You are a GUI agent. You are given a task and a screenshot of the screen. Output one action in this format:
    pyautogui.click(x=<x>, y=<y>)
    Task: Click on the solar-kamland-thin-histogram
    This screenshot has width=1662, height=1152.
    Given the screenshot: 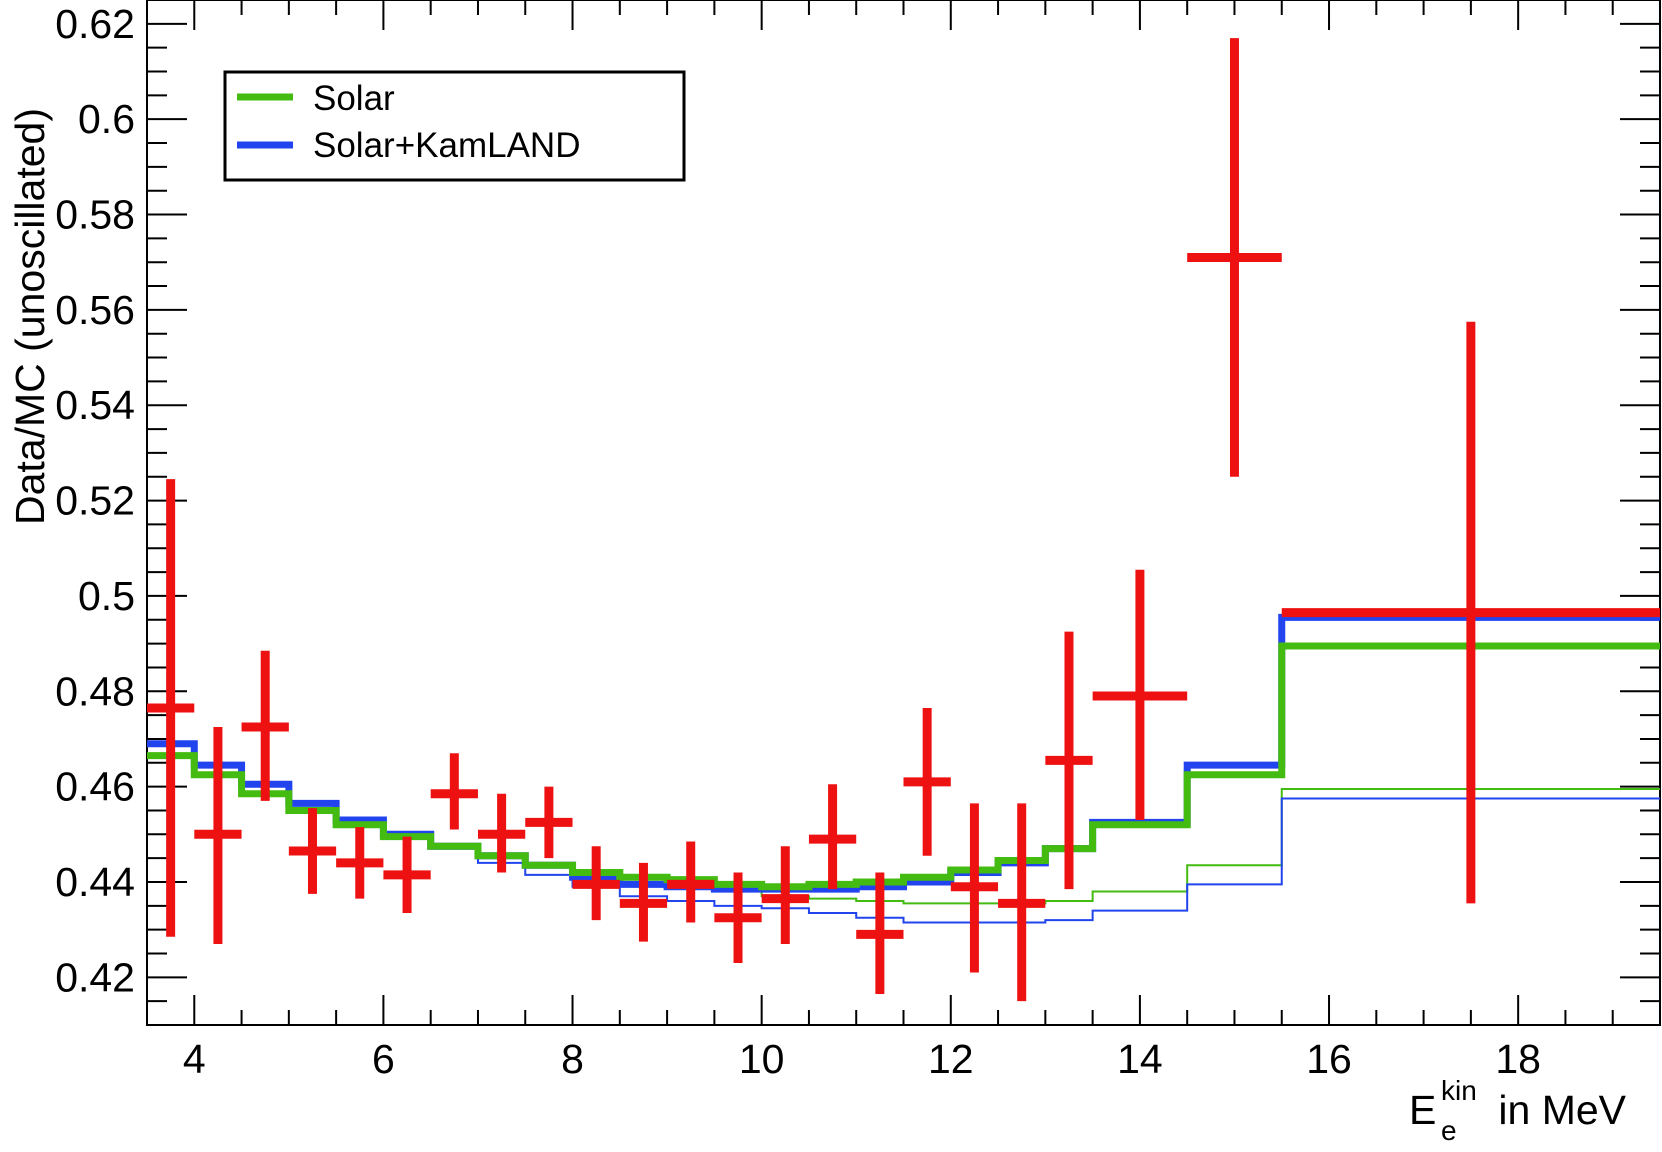 What is the action you would take?
    pyautogui.click(x=903, y=833)
    